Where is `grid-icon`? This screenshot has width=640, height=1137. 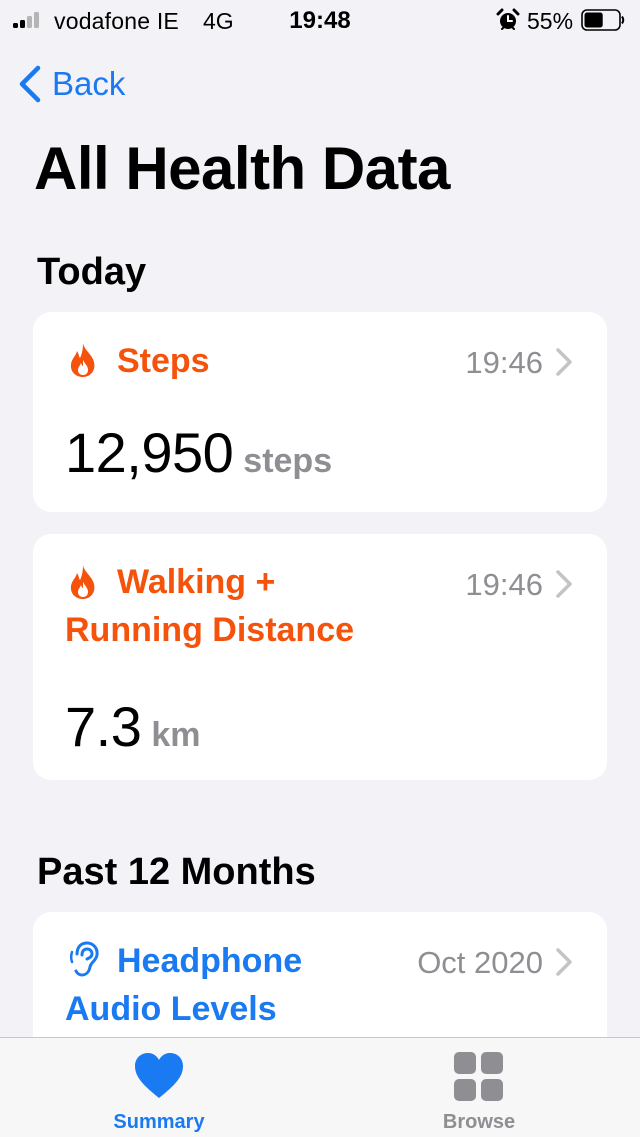
grid-icon is located at coordinates (478, 1076).